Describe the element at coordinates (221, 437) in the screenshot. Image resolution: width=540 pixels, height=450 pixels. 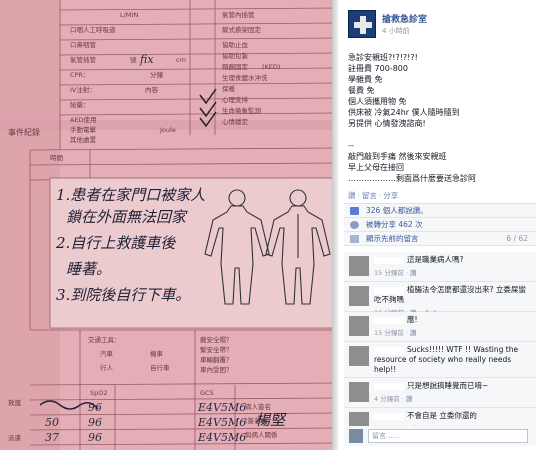
I see `hand-gcs-3: E4V5M6` at that location.